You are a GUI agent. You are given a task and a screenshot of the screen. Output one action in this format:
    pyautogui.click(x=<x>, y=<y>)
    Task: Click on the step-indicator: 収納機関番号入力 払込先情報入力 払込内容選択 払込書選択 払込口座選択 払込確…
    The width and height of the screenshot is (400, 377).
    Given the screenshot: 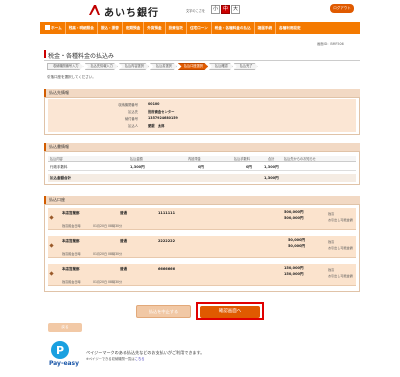 What is the action you would take?
    pyautogui.click(x=153, y=66)
    